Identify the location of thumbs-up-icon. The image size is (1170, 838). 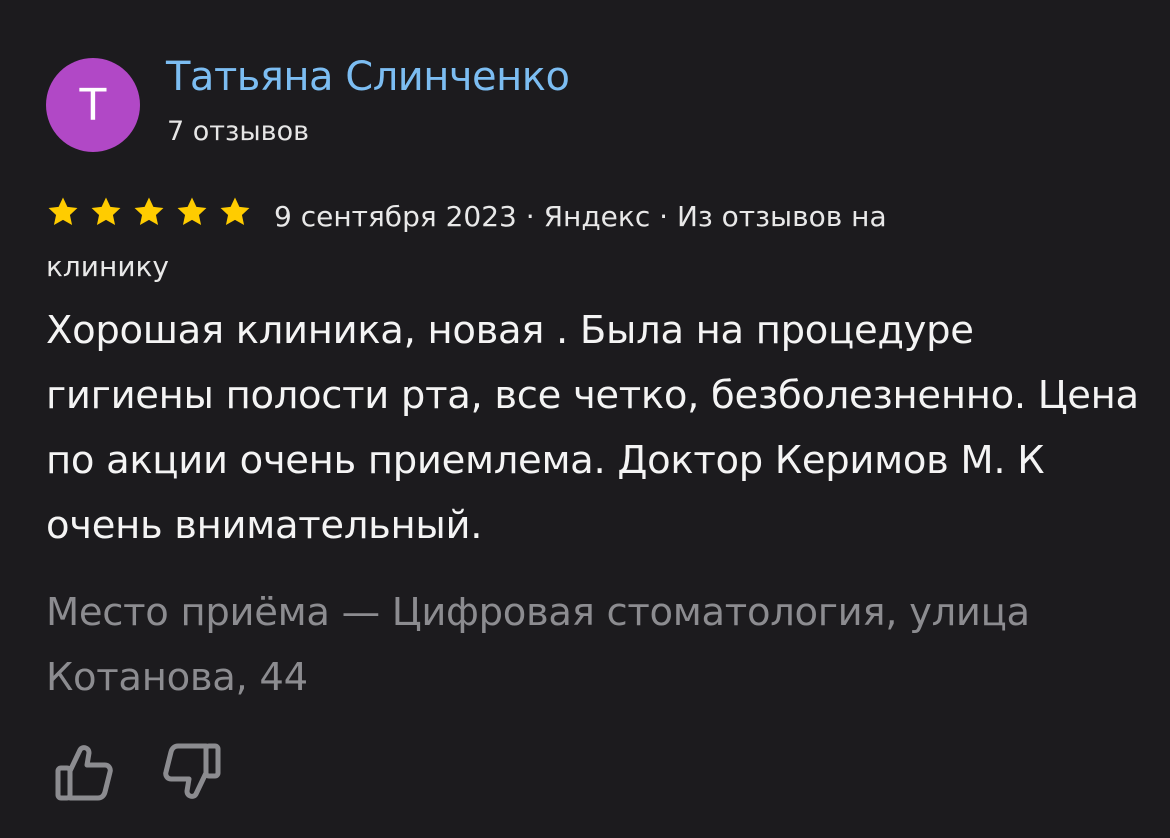
(84, 773).